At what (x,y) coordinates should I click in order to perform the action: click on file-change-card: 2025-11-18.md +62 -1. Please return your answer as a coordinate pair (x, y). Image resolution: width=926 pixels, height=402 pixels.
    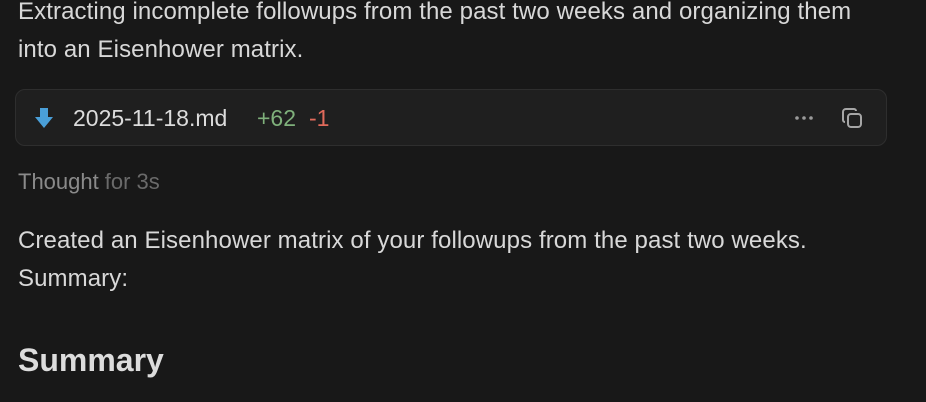
    Looking at the image, I should click on (451, 117).